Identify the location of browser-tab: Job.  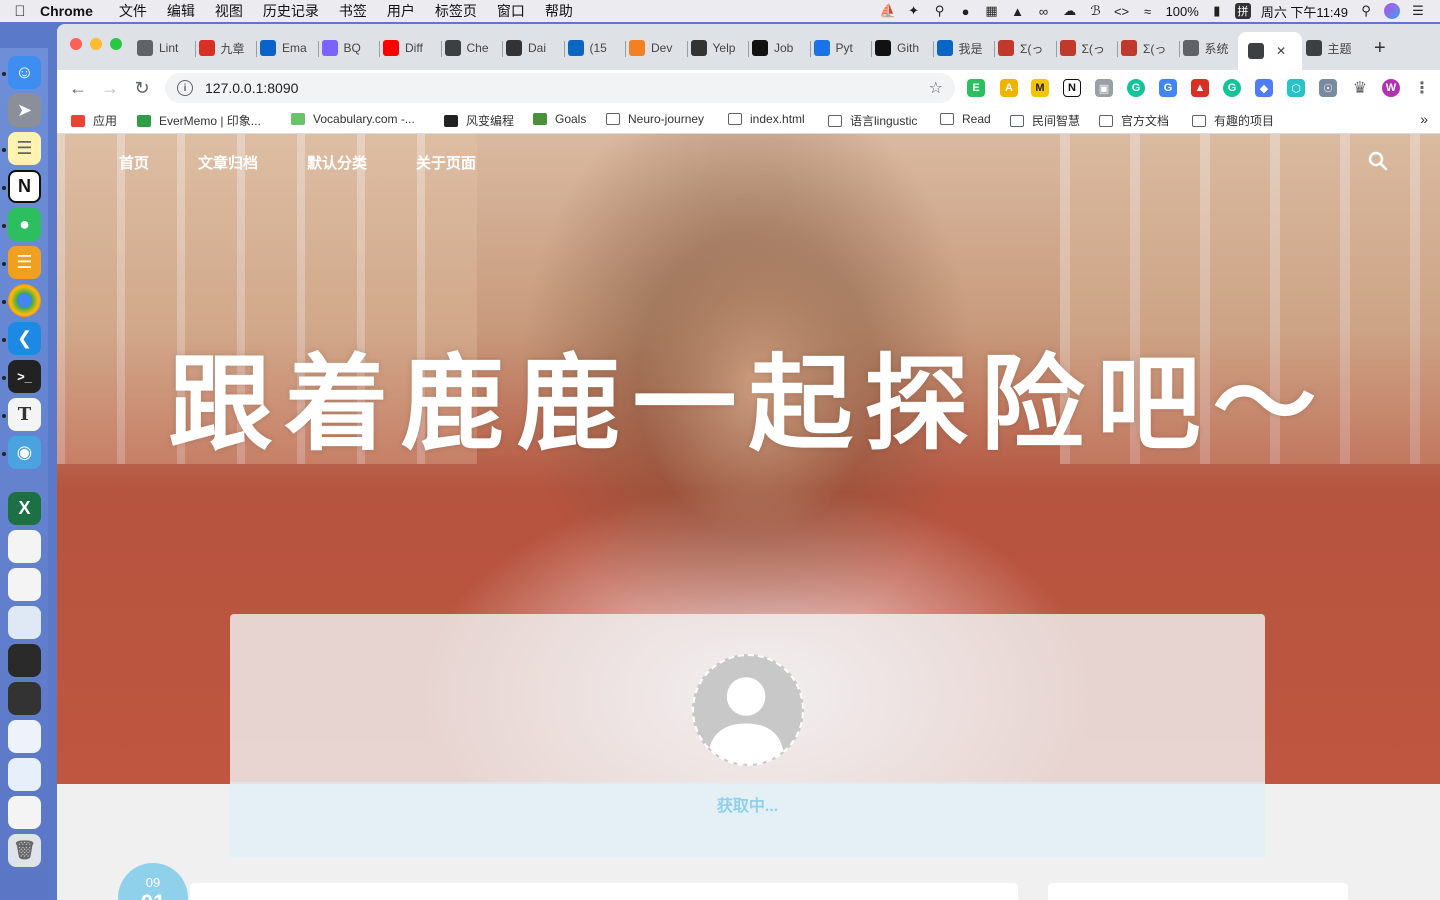
(780, 48).